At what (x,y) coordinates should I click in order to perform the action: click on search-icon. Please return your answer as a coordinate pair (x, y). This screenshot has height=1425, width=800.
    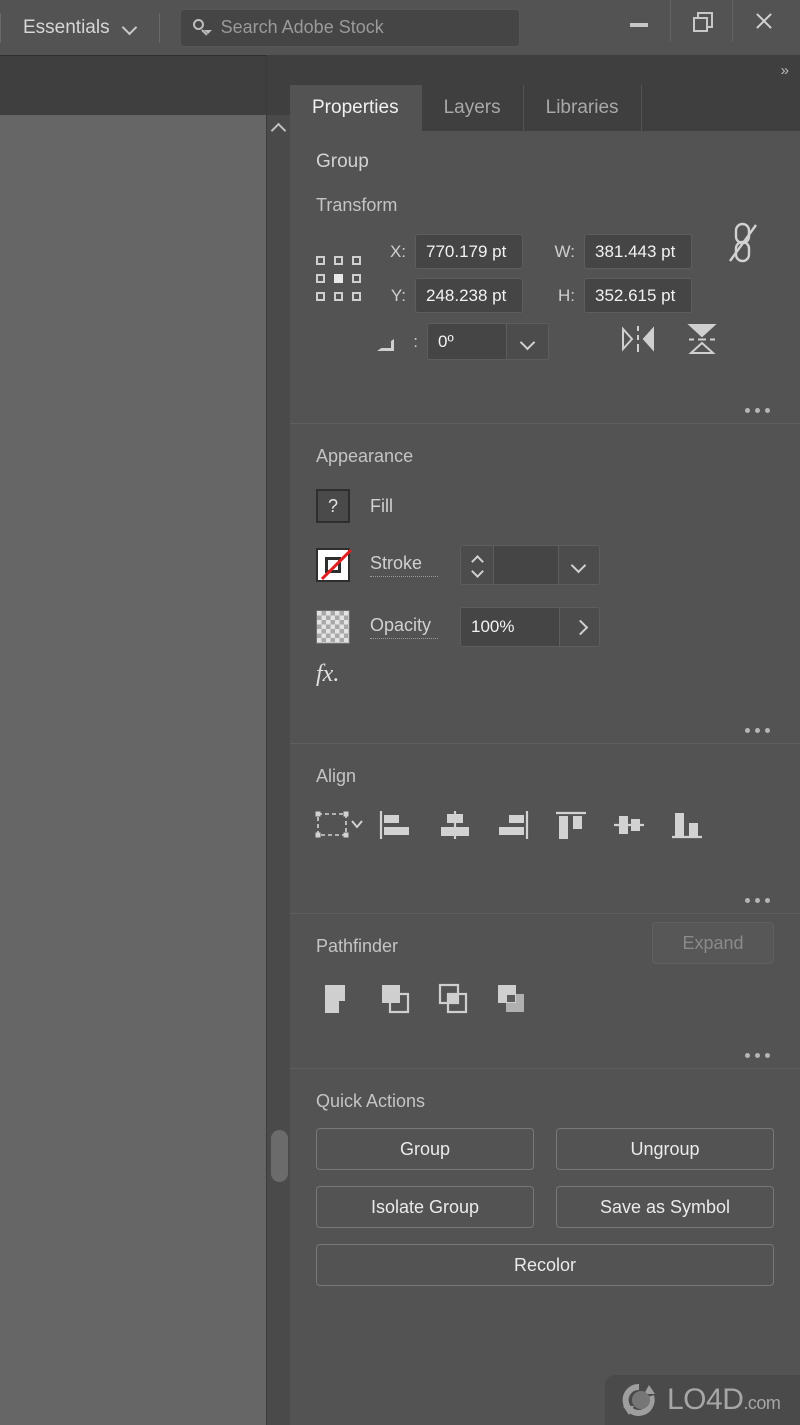
    Looking at the image, I should click on (202, 28).